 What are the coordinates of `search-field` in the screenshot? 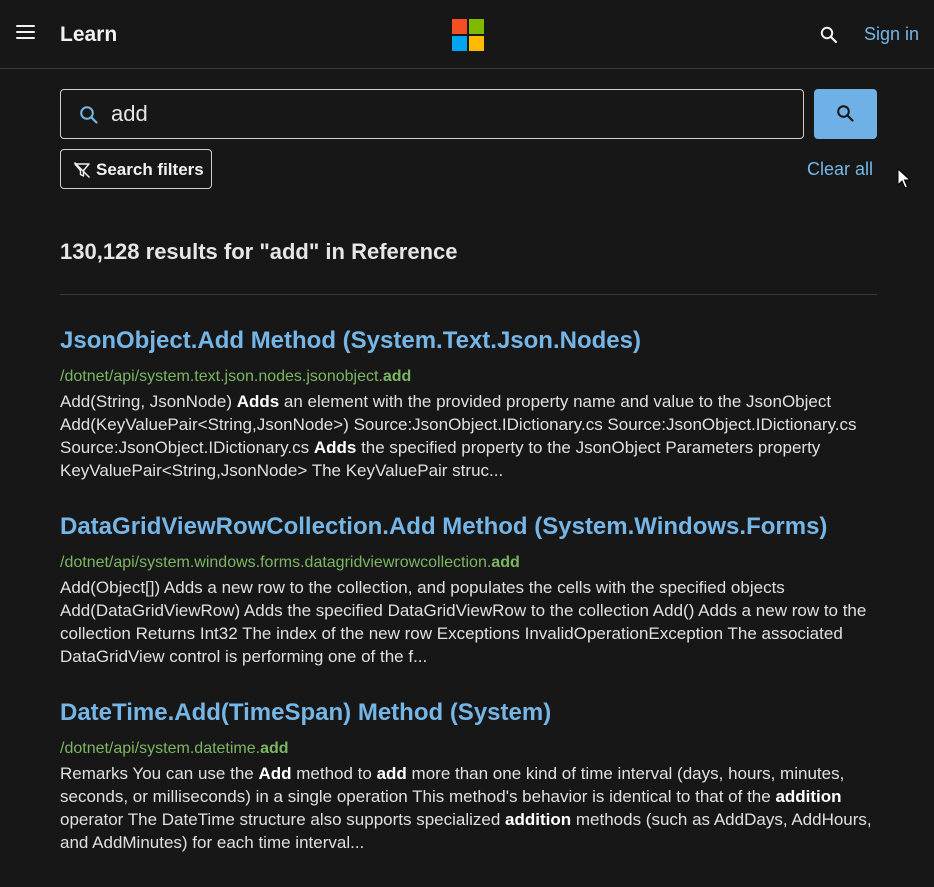 It's located at (432, 114).